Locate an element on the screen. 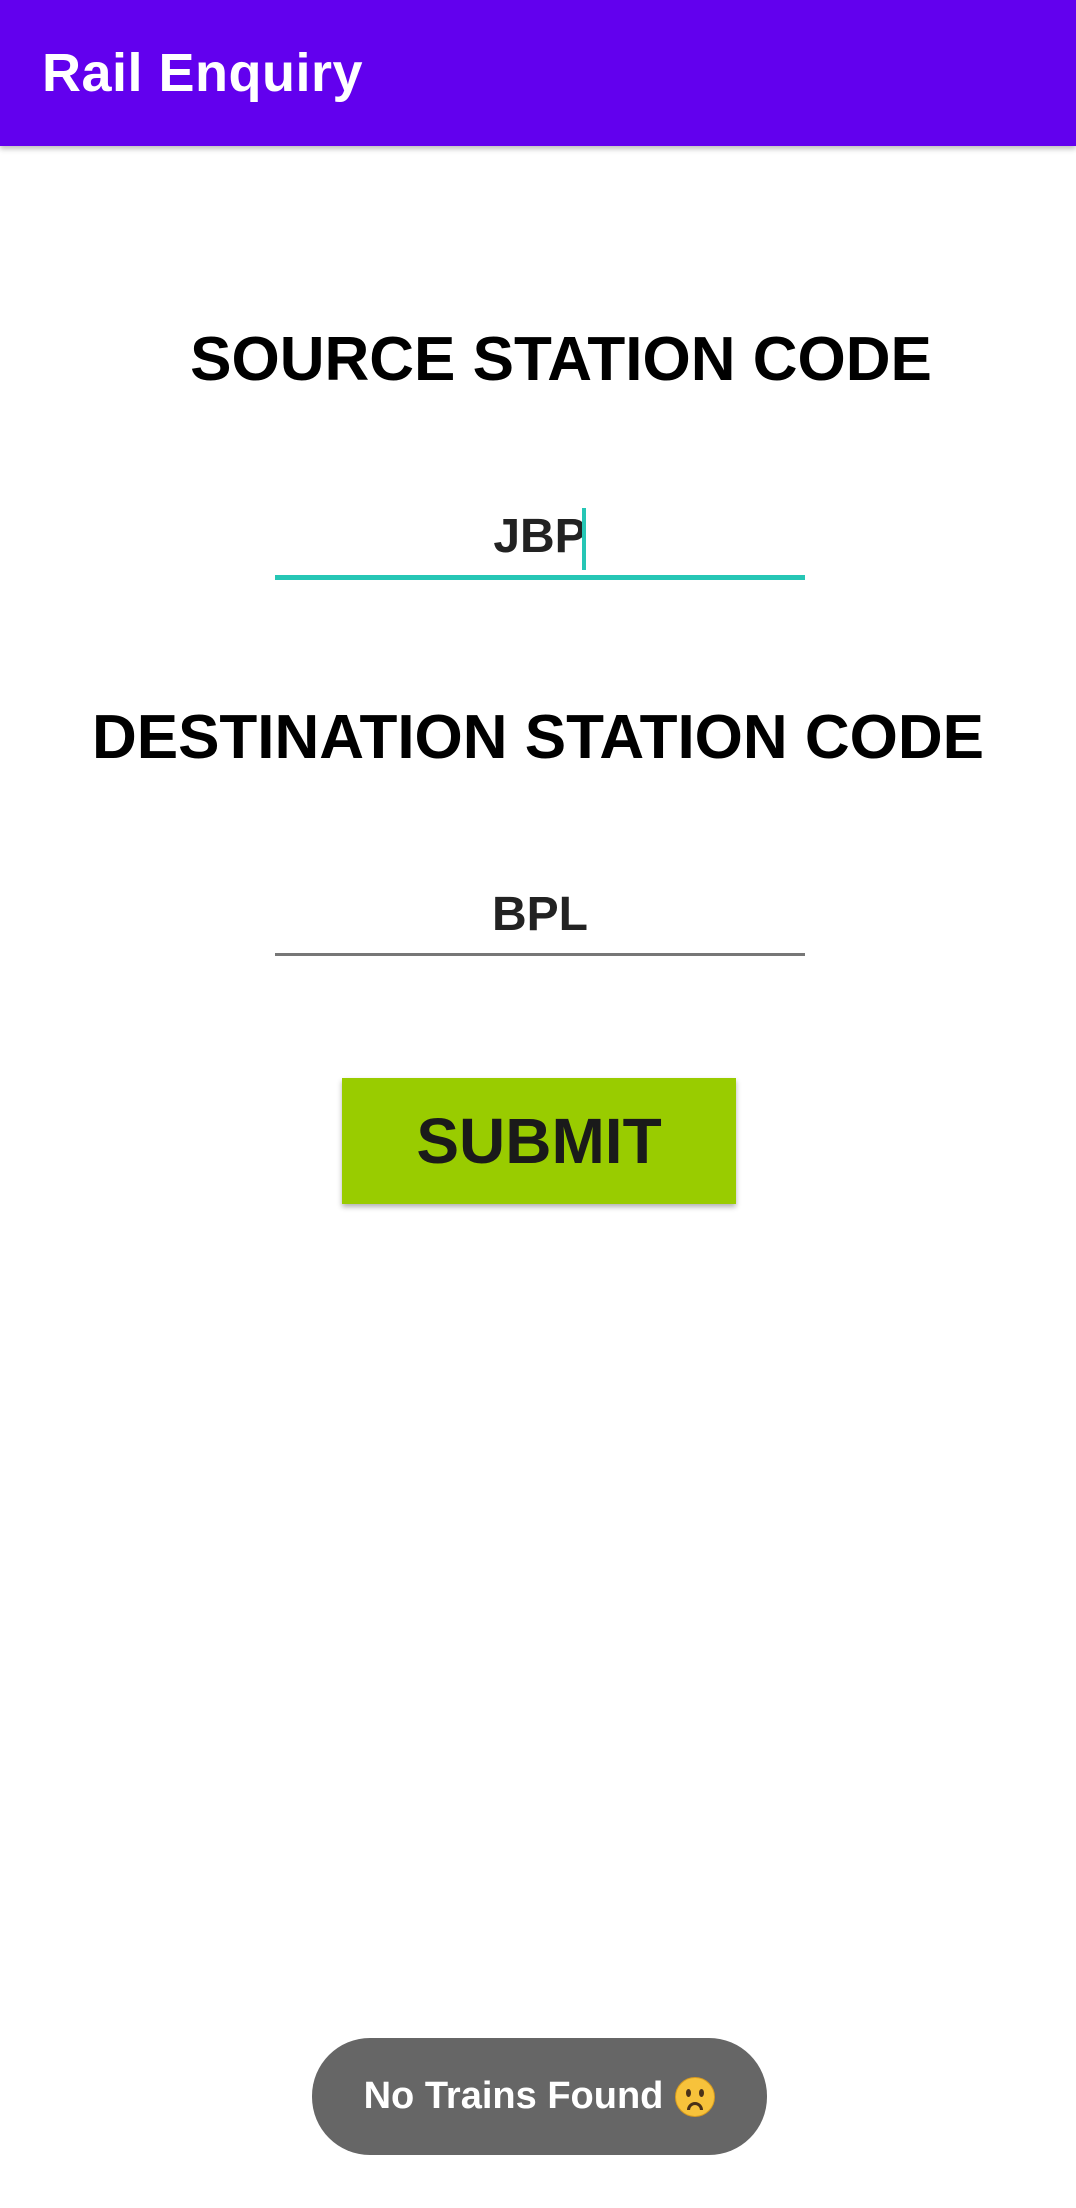 This screenshot has width=1076, height=2208. destination-station-input is located at coordinates (540, 914).